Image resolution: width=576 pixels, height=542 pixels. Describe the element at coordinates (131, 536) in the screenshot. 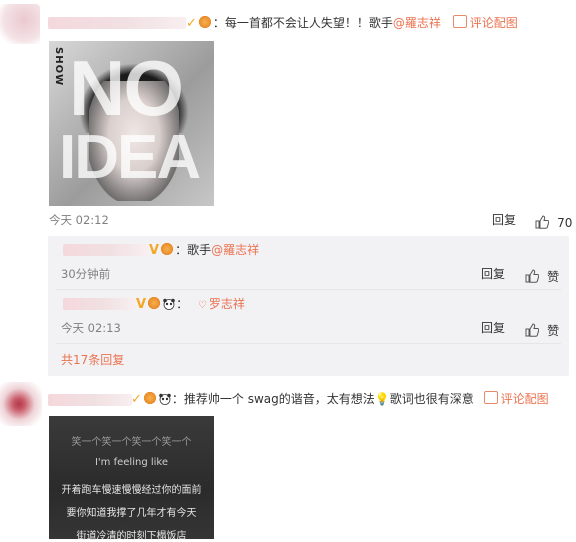

I see `lyric-line: 街道冷清的时刻下榻饭店` at that location.